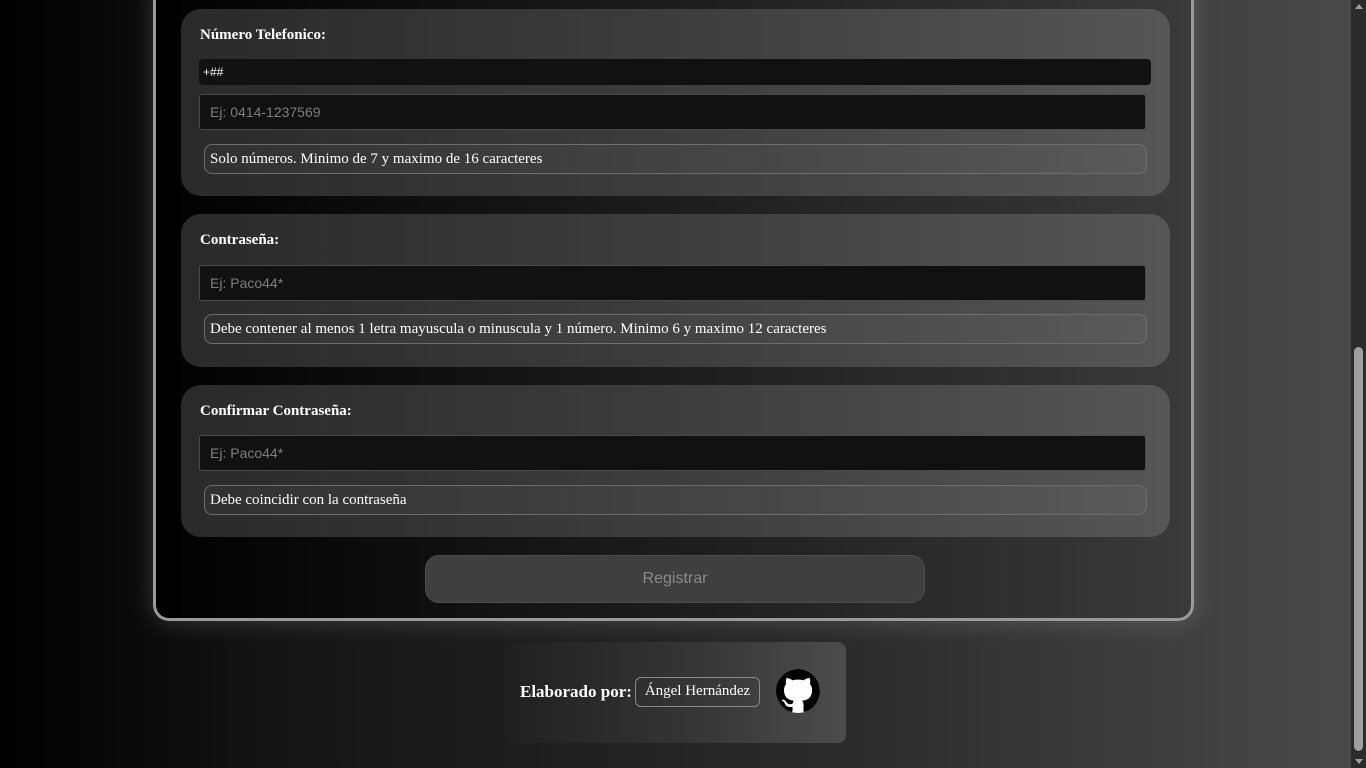  I want to click on phone-prefix-field: +##, so click(675, 72).